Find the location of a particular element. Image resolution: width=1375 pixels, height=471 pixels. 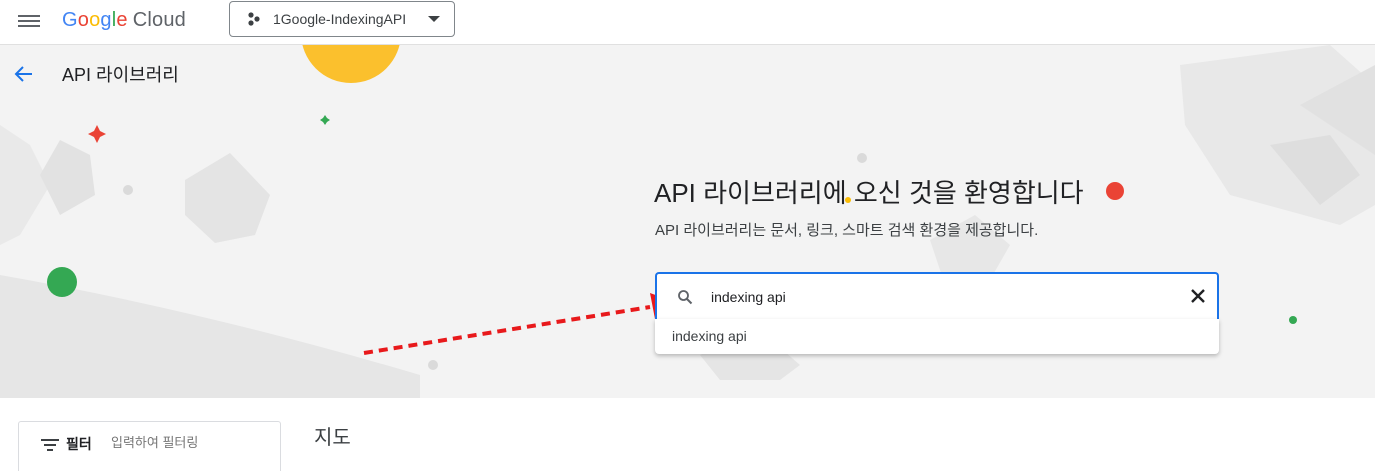

search-input is located at coordinates (936, 297).